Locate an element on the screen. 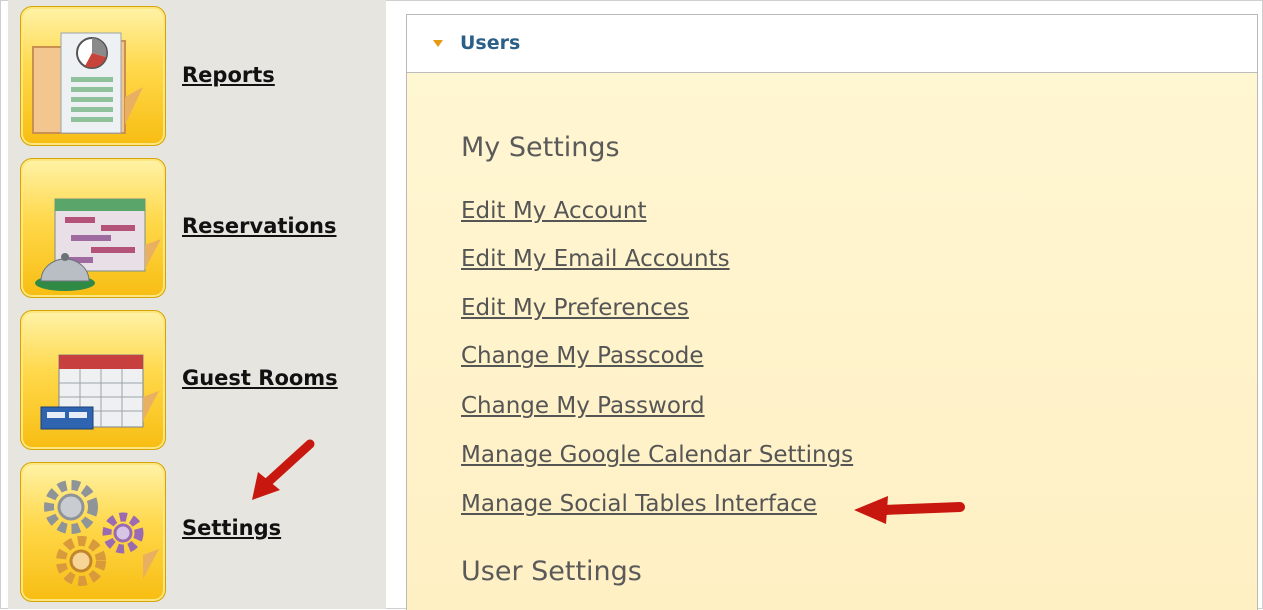  guest-rooms-icon is located at coordinates (99, 392).